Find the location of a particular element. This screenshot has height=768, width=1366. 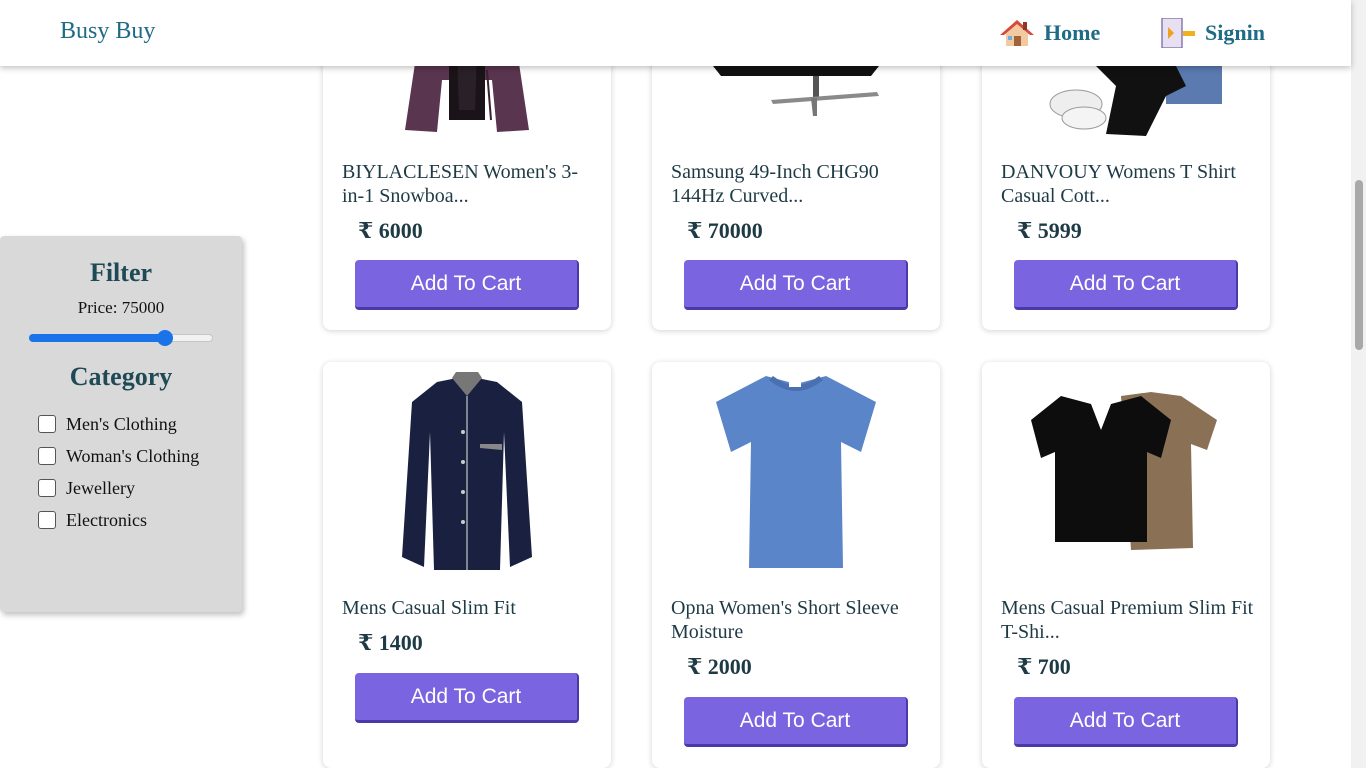

nav-home-link: Home is located at coordinates (1050, 33).